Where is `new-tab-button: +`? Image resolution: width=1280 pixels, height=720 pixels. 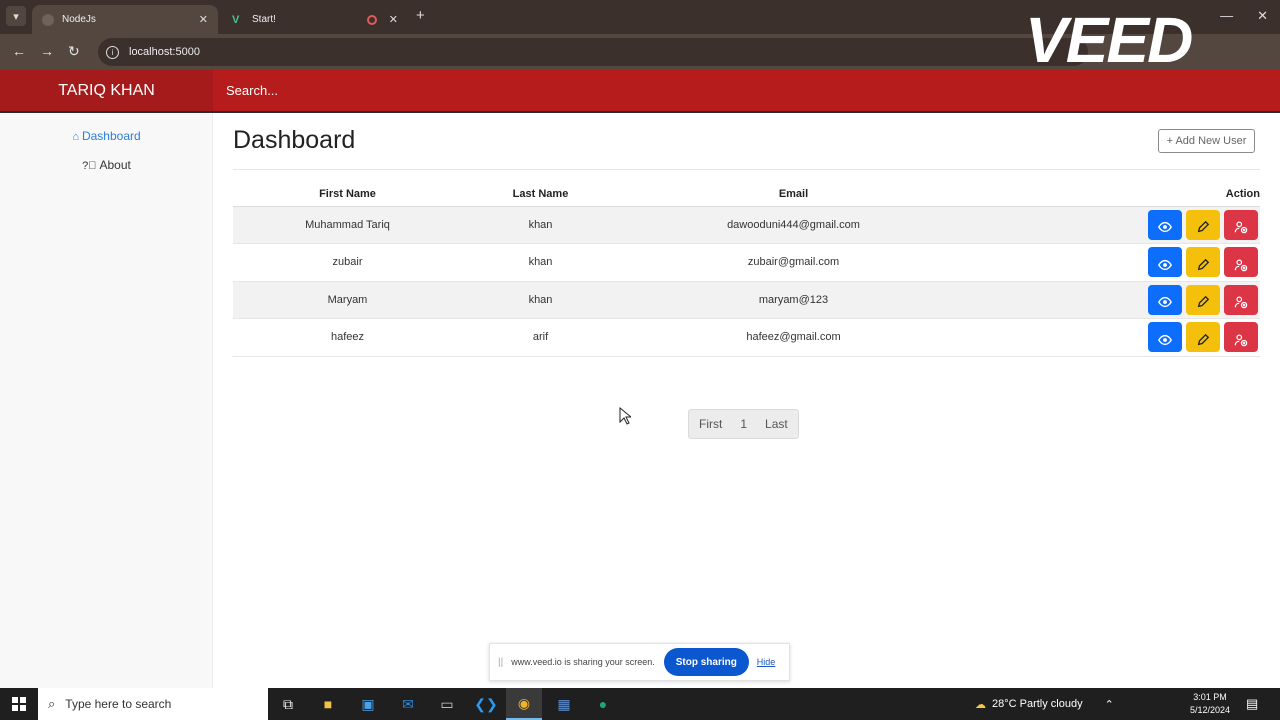
new-tab-button: + is located at coordinates (420, 15).